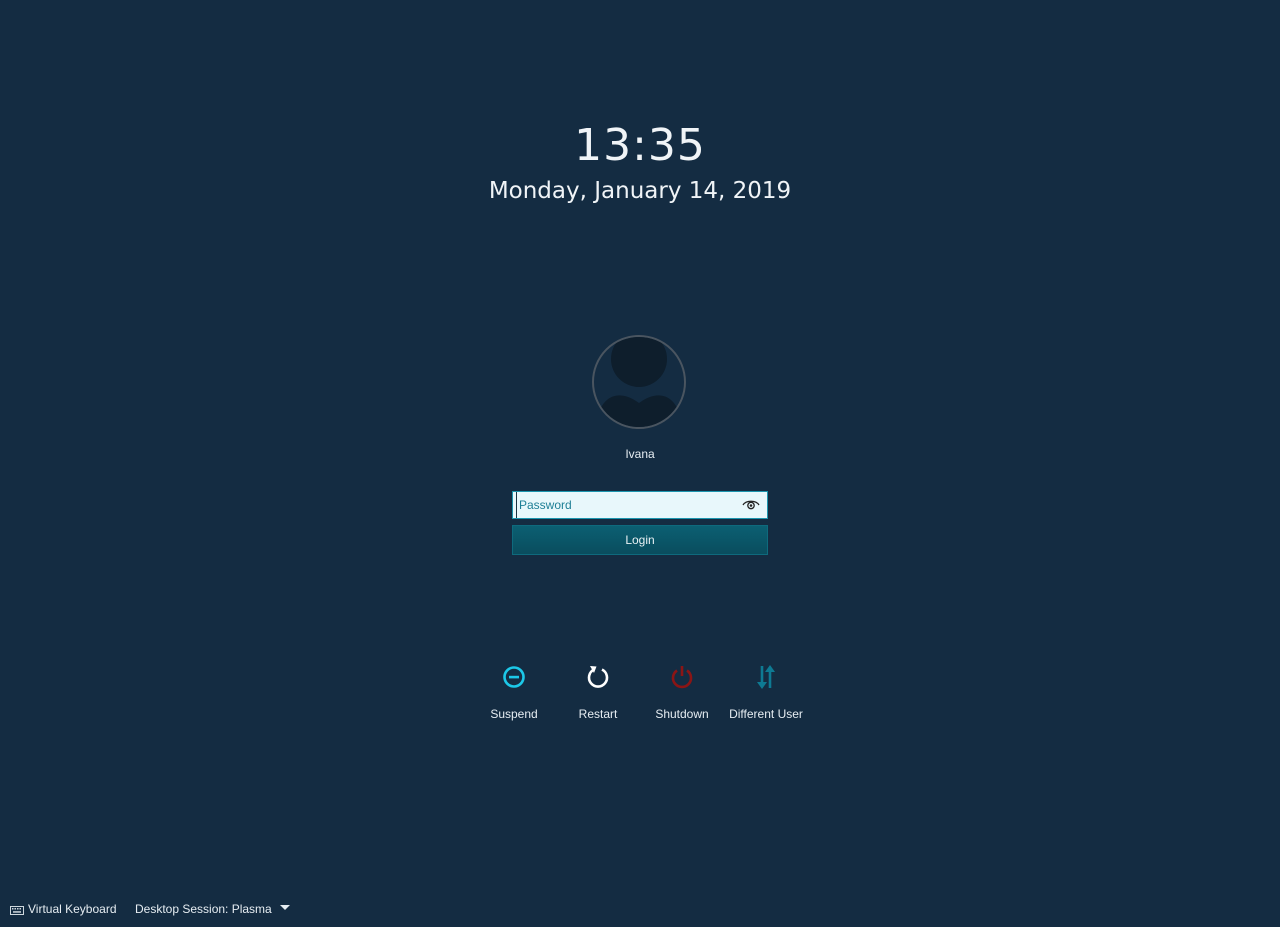 This screenshot has width=1280, height=927. I want to click on session-selector: Desktop Session: Plasma, so click(212, 909).